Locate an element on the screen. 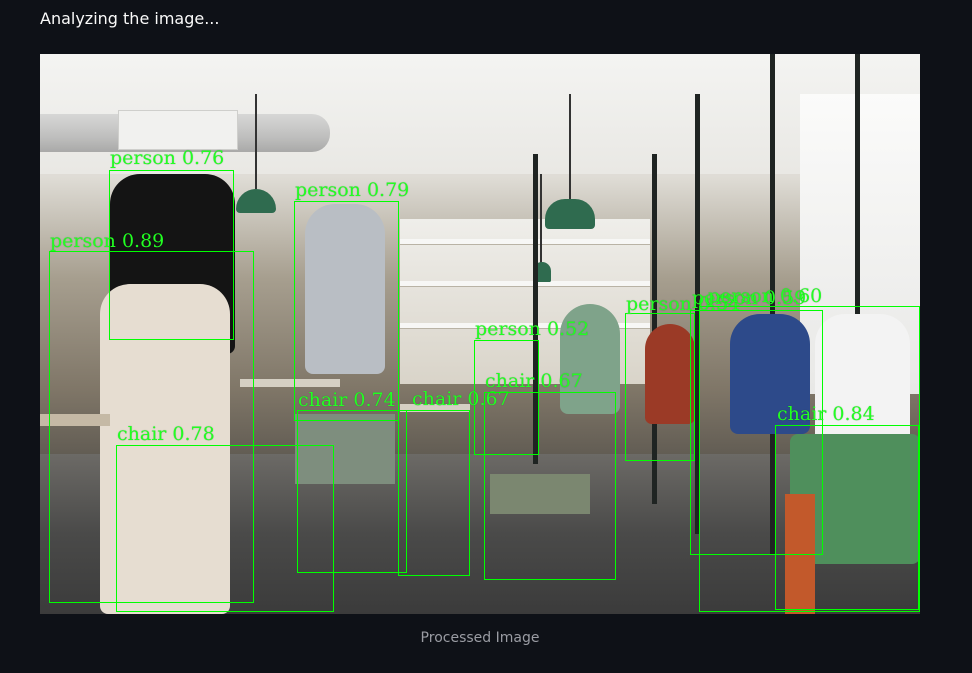 The image size is (972, 673). ceiling-unit is located at coordinates (178, 130).